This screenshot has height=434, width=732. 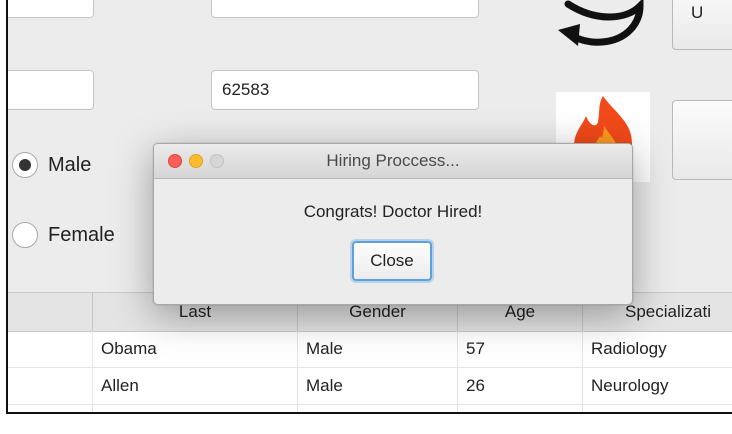 What do you see at coordinates (520, 349) in the screenshot?
I see `cell-age: 57` at bounding box center [520, 349].